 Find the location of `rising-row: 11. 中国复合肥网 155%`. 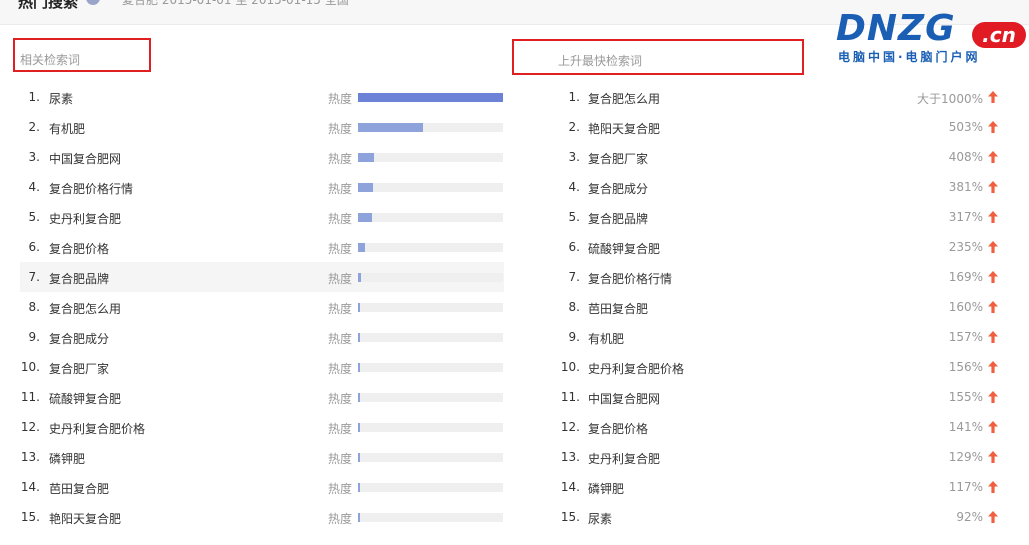

rising-row: 11. 中国复合肥网 155% is located at coordinates (782, 397).